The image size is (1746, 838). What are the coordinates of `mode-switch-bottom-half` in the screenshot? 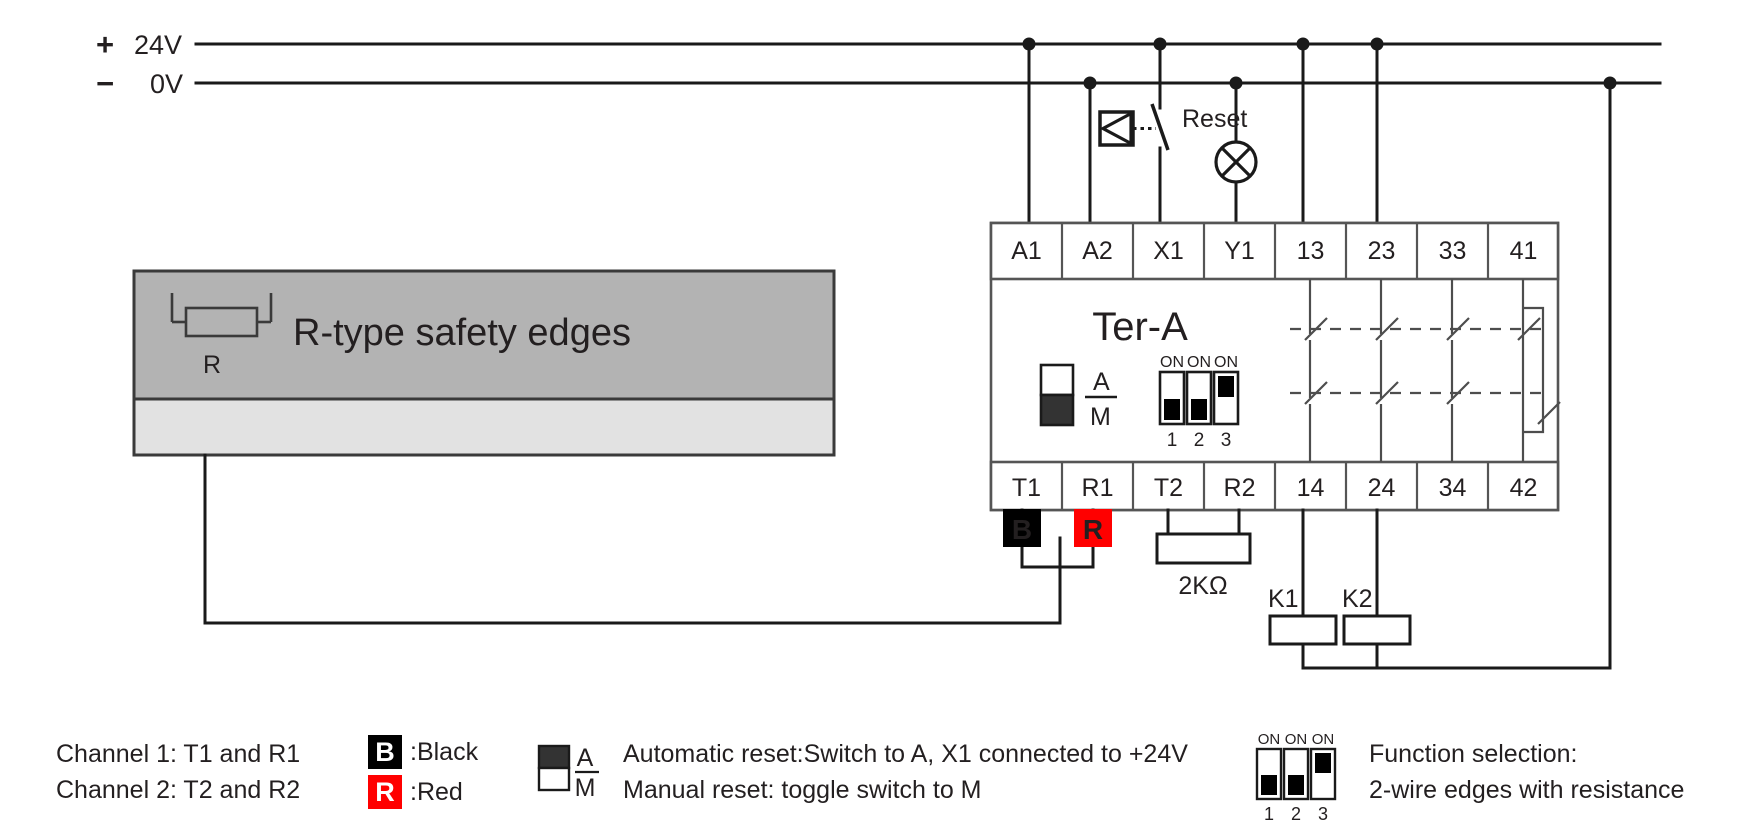 It's located at (1057, 410).